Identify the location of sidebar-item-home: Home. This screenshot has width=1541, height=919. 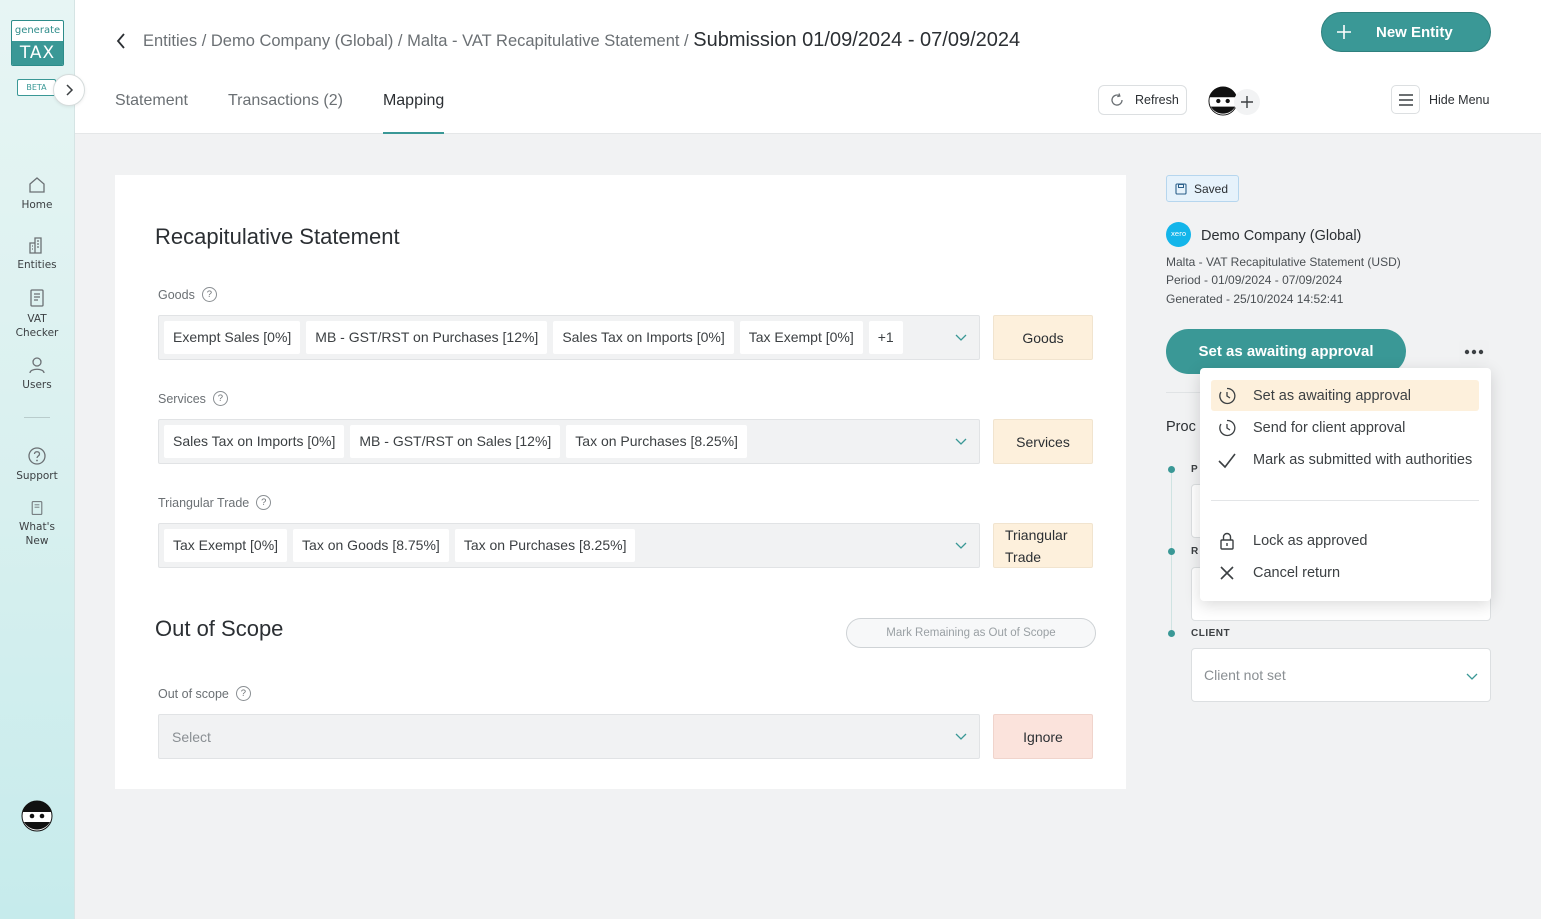
(37, 193).